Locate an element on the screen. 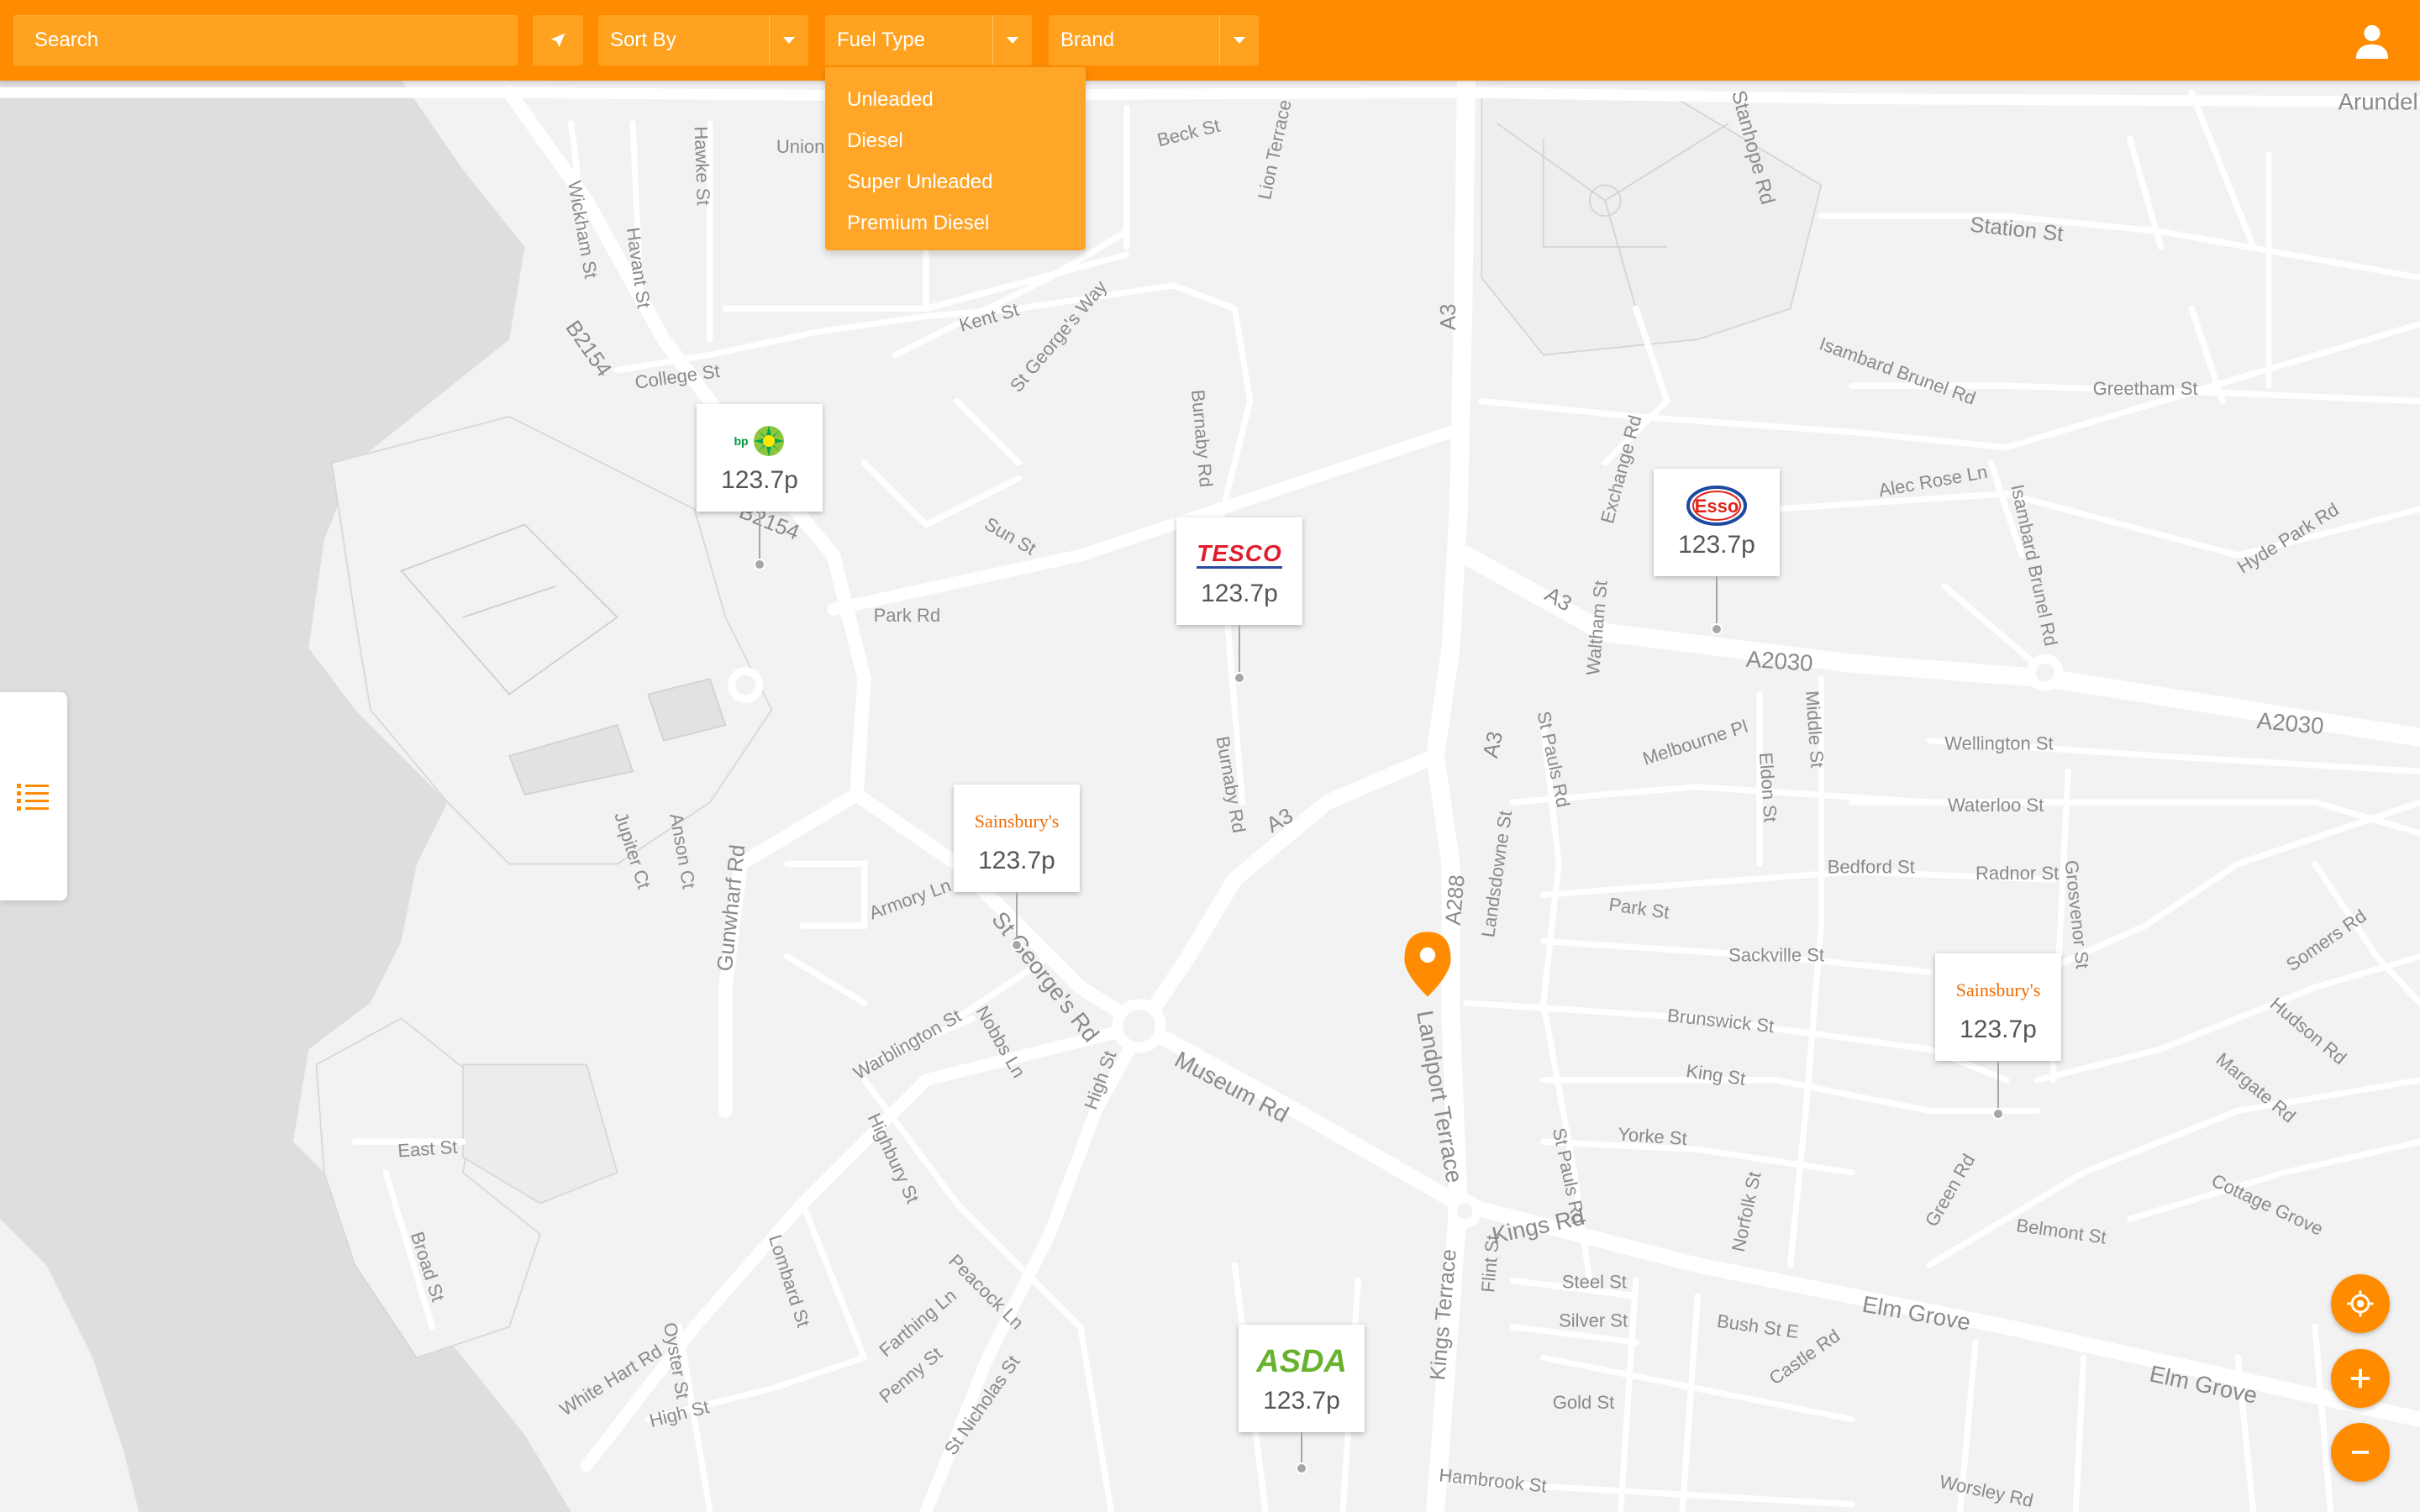 The width and height of the screenshot is (2420, 1512). station-marker-tesco: TESCO 123.7p is located at coordinates (1239, 600).